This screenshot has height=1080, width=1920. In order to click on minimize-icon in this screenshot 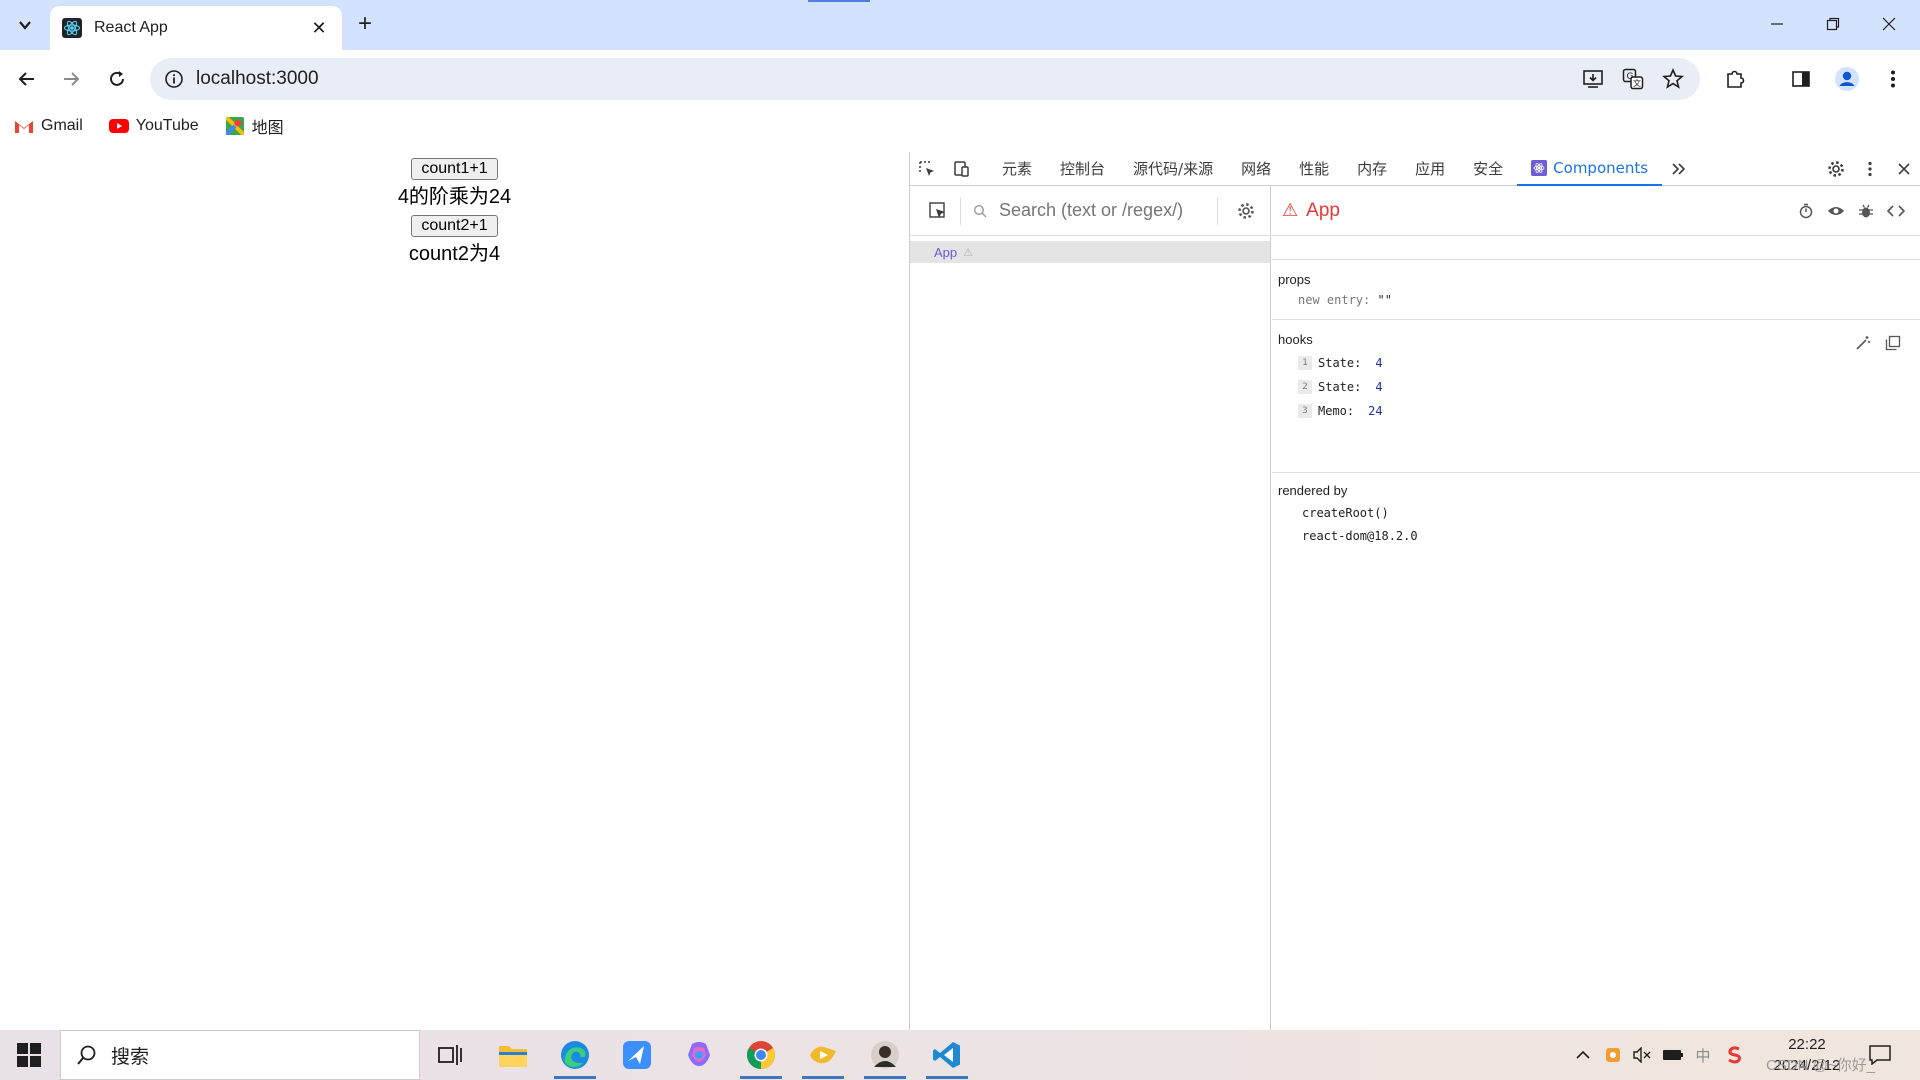, I will do `click(1777, 24)`.